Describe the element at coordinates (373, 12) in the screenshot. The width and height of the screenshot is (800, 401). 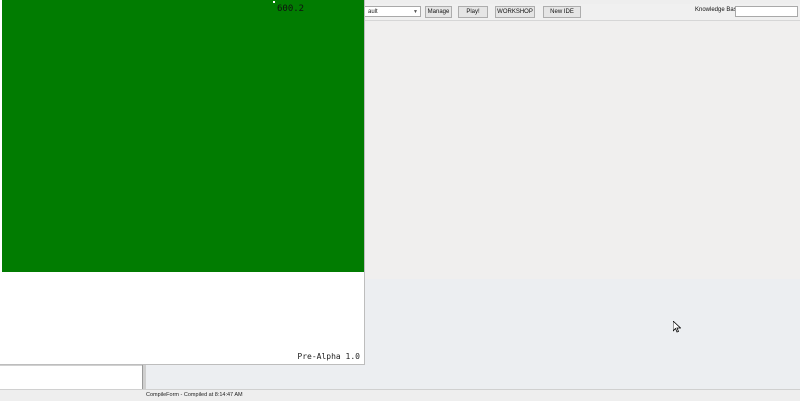
I see `project-select-value: ault` at that location.